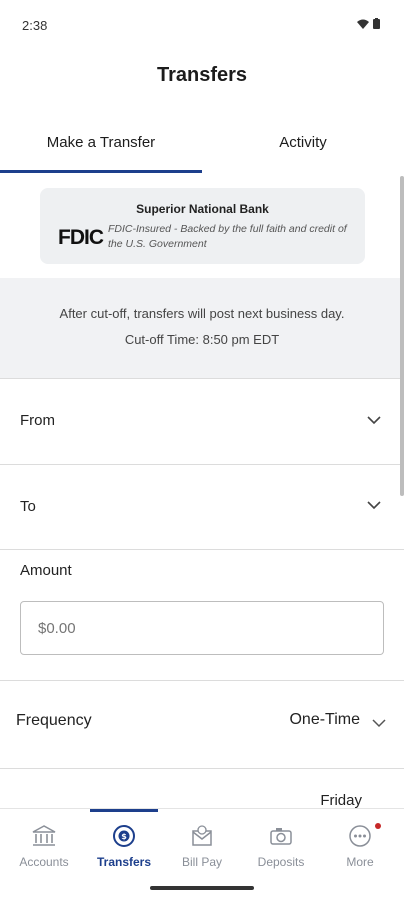  I want to click on from-select: From, so click(202, 421).